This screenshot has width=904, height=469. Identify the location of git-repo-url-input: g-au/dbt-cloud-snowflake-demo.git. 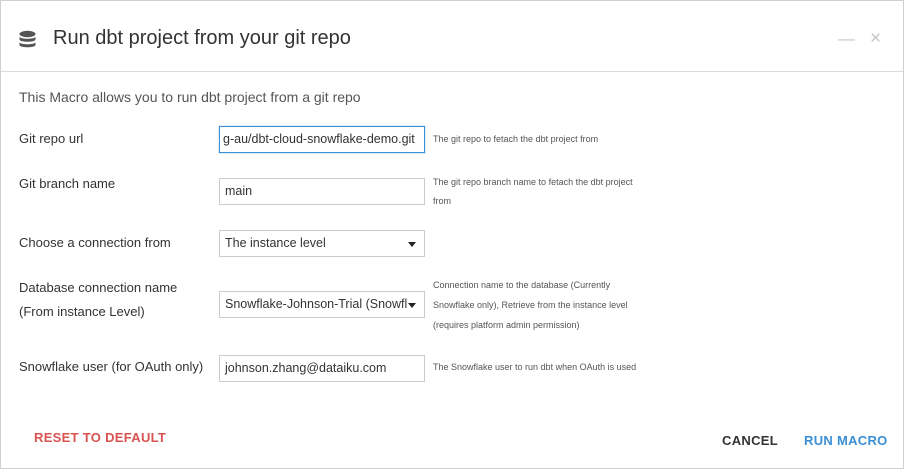
(322, 139).